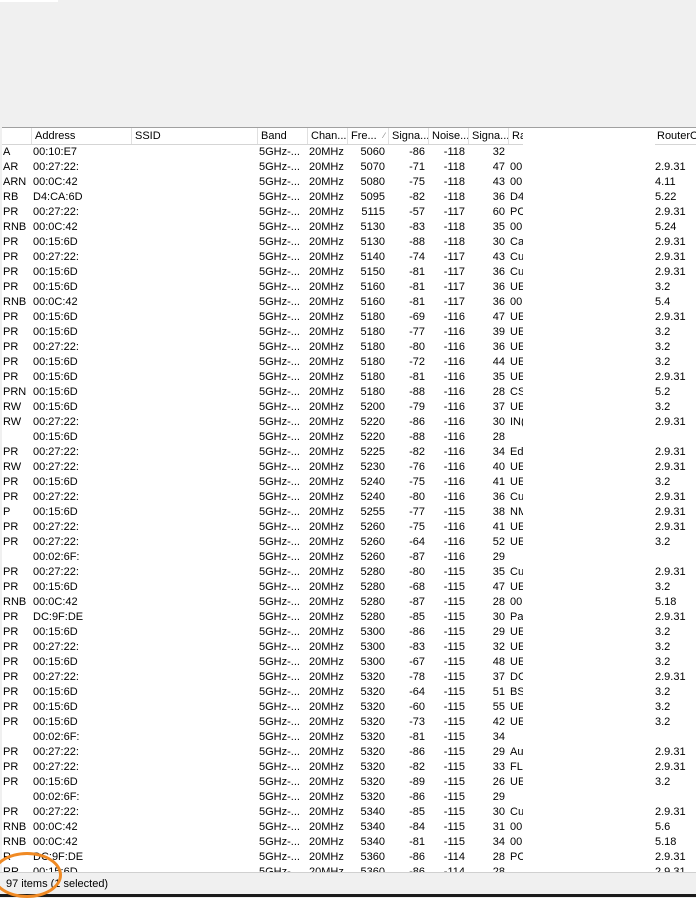 This screenshot has height=898, width=696. What do you see at coordinates (498, 497) in the screenshot?
I see `cell-signal-to-noise: 36` at bounding box center [498, 497].